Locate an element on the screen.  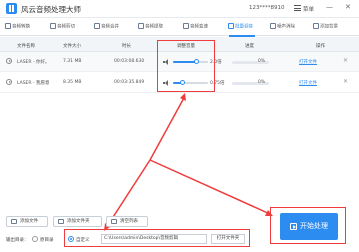
add-folder-button: 添加文件夹 is located at coordinates (77, 221).